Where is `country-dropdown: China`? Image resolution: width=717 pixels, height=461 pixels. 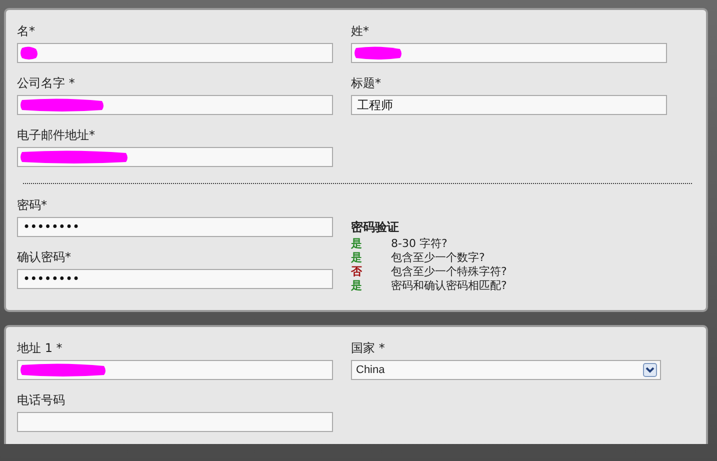 country-dropdown: China is located at coordinates (506, 370).